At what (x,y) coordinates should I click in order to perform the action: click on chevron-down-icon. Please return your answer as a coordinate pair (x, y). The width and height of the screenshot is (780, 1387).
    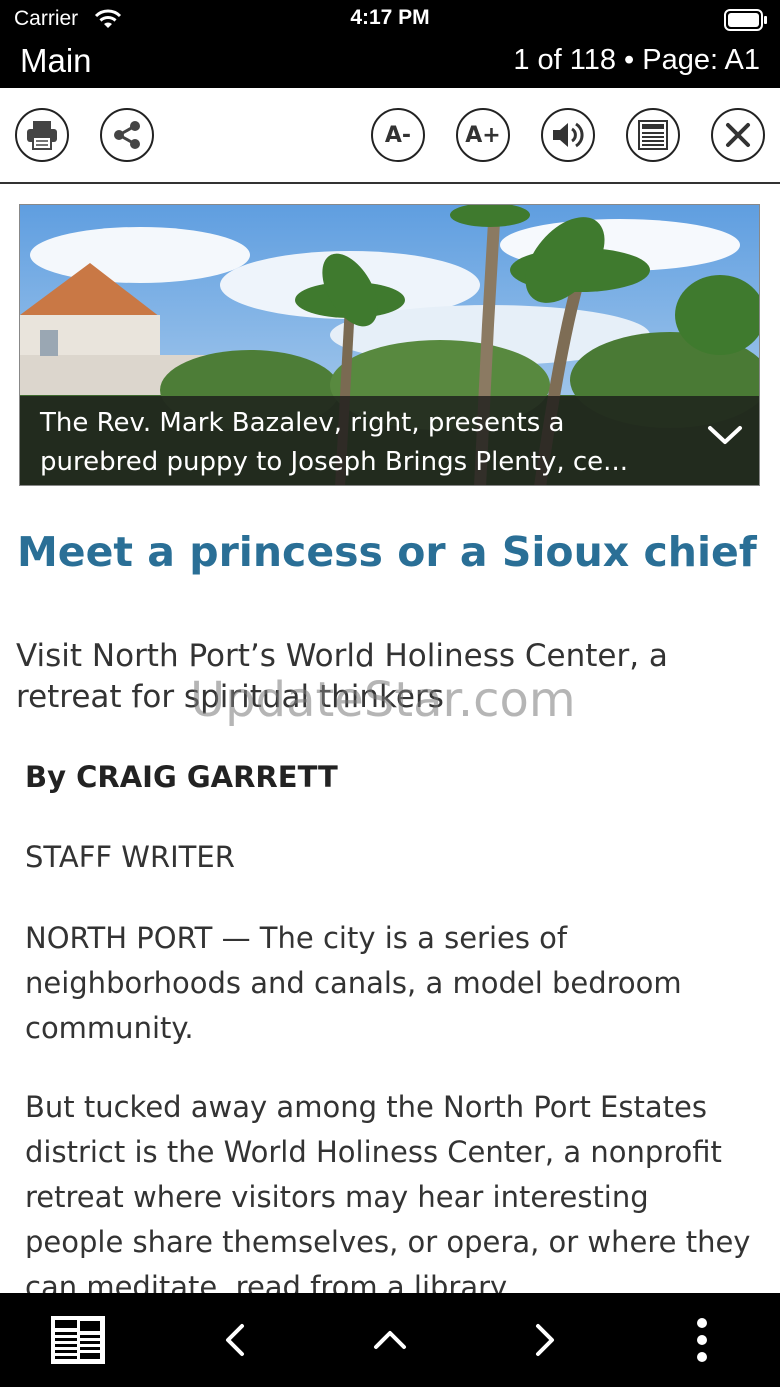
    Looking at the image, I should click on (725, 435).